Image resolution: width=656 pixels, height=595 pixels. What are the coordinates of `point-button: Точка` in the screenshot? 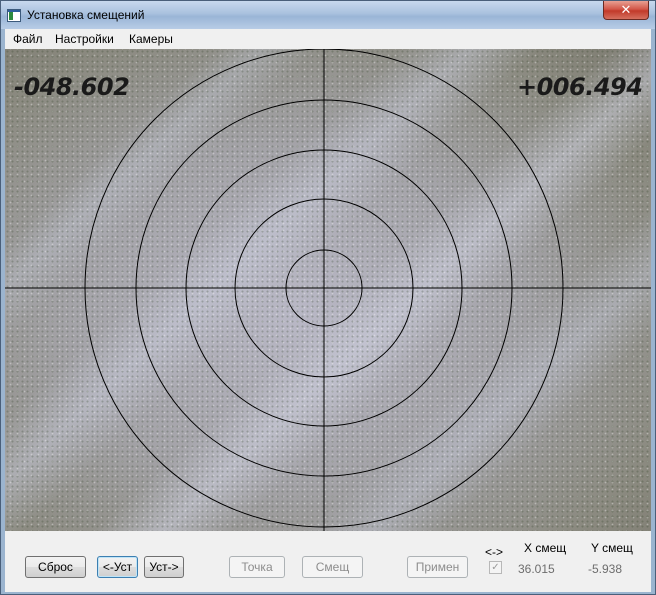 It's located at (257, 567).